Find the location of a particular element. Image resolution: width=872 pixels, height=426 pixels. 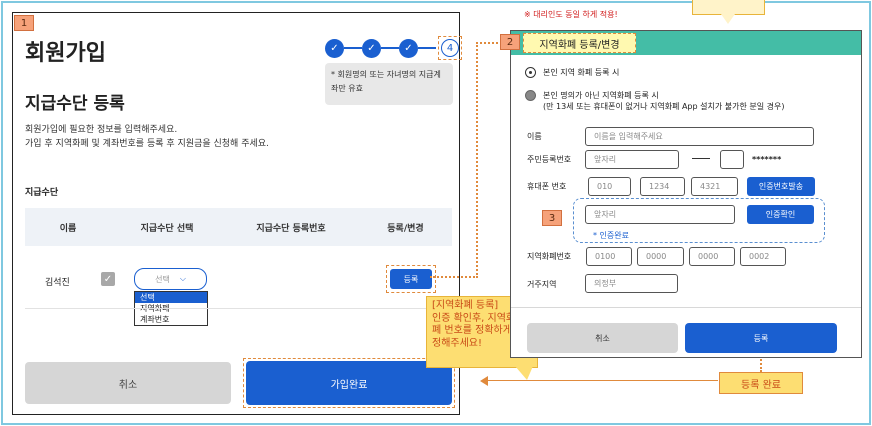

top-callout is located at coordinates (728, 7).